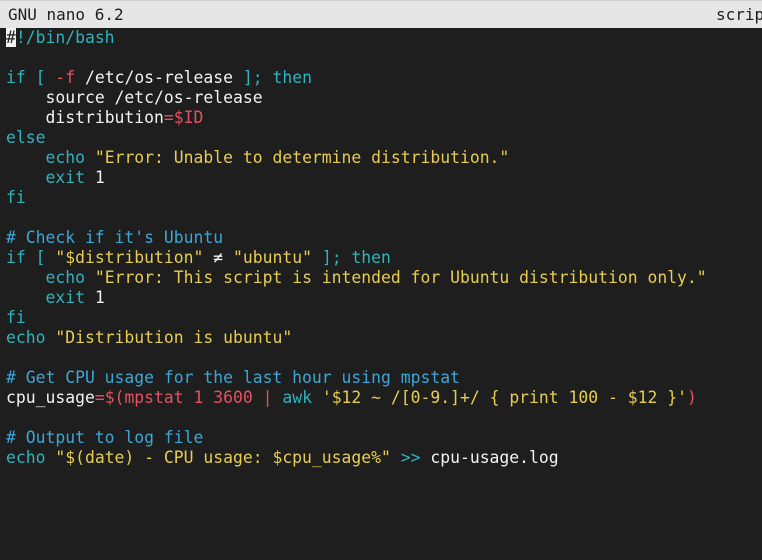 This screenshot has width=762, height=560. Describe the element at coordinates (169, 337) in the screenshot. I see `string-literal: "Distribution is ubuntu"` at that location.